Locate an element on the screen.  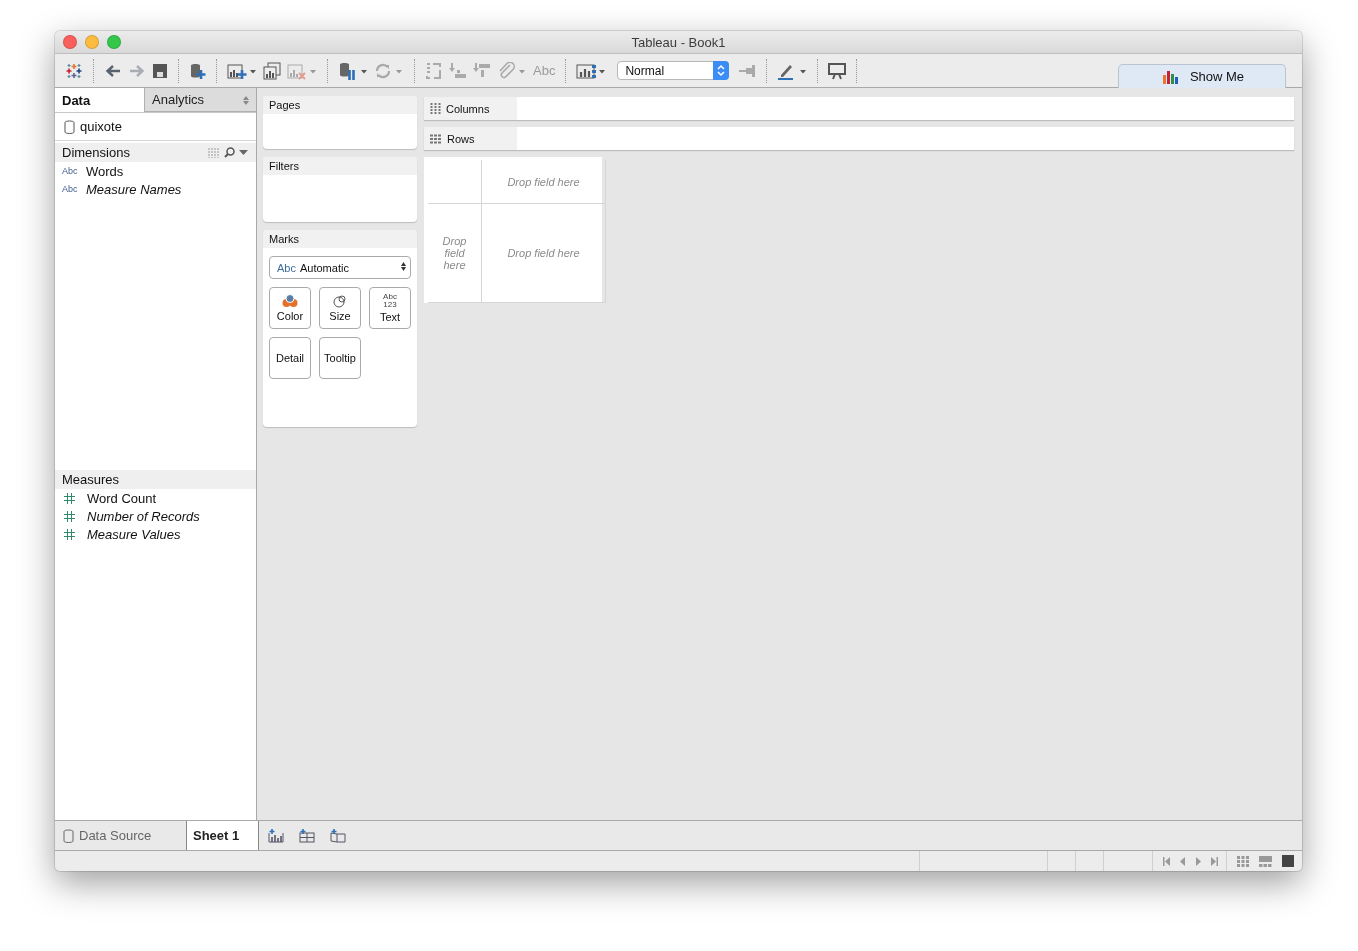
close-button is located at coordinates (70, 42).